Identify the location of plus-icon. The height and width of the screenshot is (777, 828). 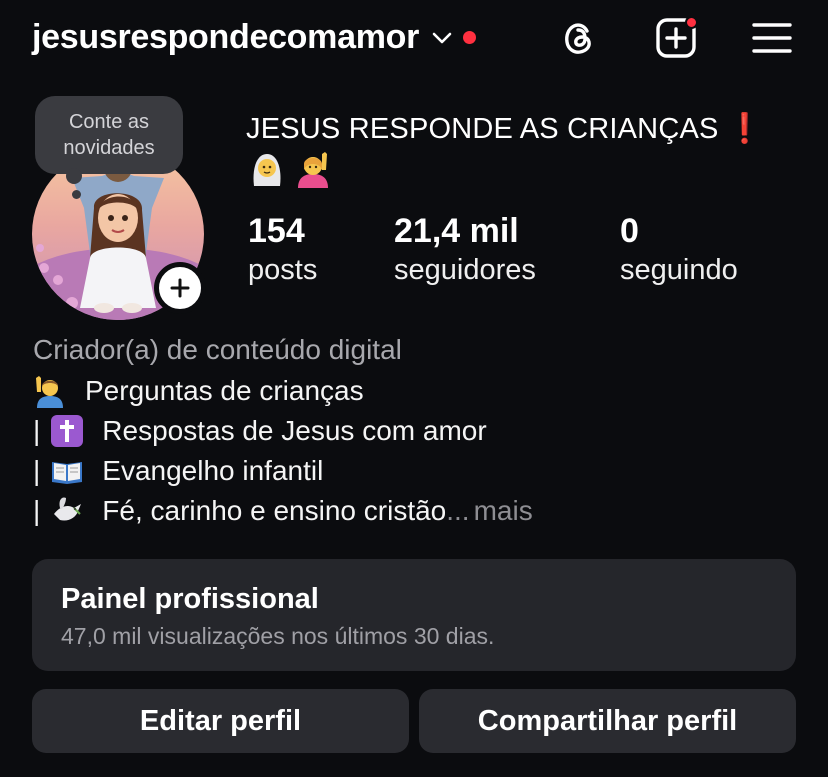
(180, 288).